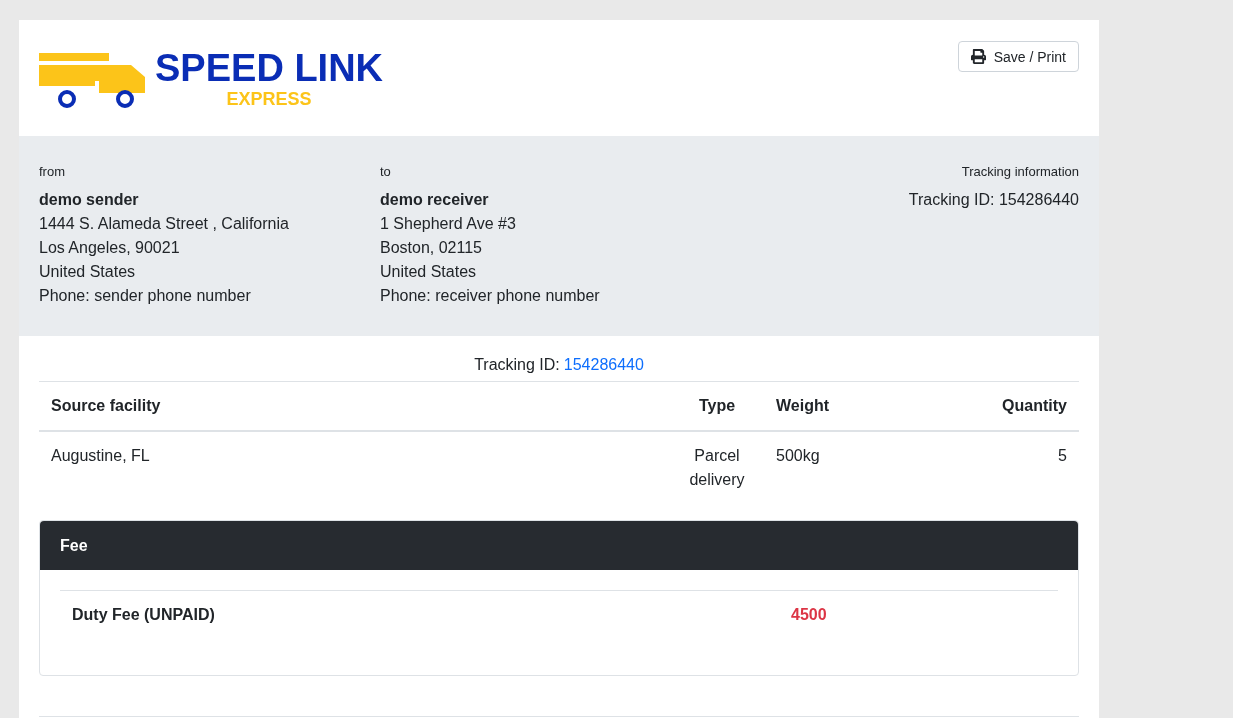 The width and height of the screenshot is (1233, 718). Describe the element at coordinates (100, 456) in the screenshot. I see `table-cell-text: Augustine, FL` at that location.